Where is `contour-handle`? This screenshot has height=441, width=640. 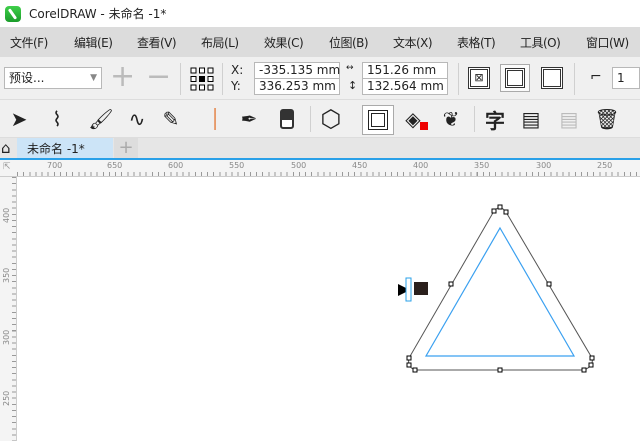
contour-handle is located at coordinates (413, 289).